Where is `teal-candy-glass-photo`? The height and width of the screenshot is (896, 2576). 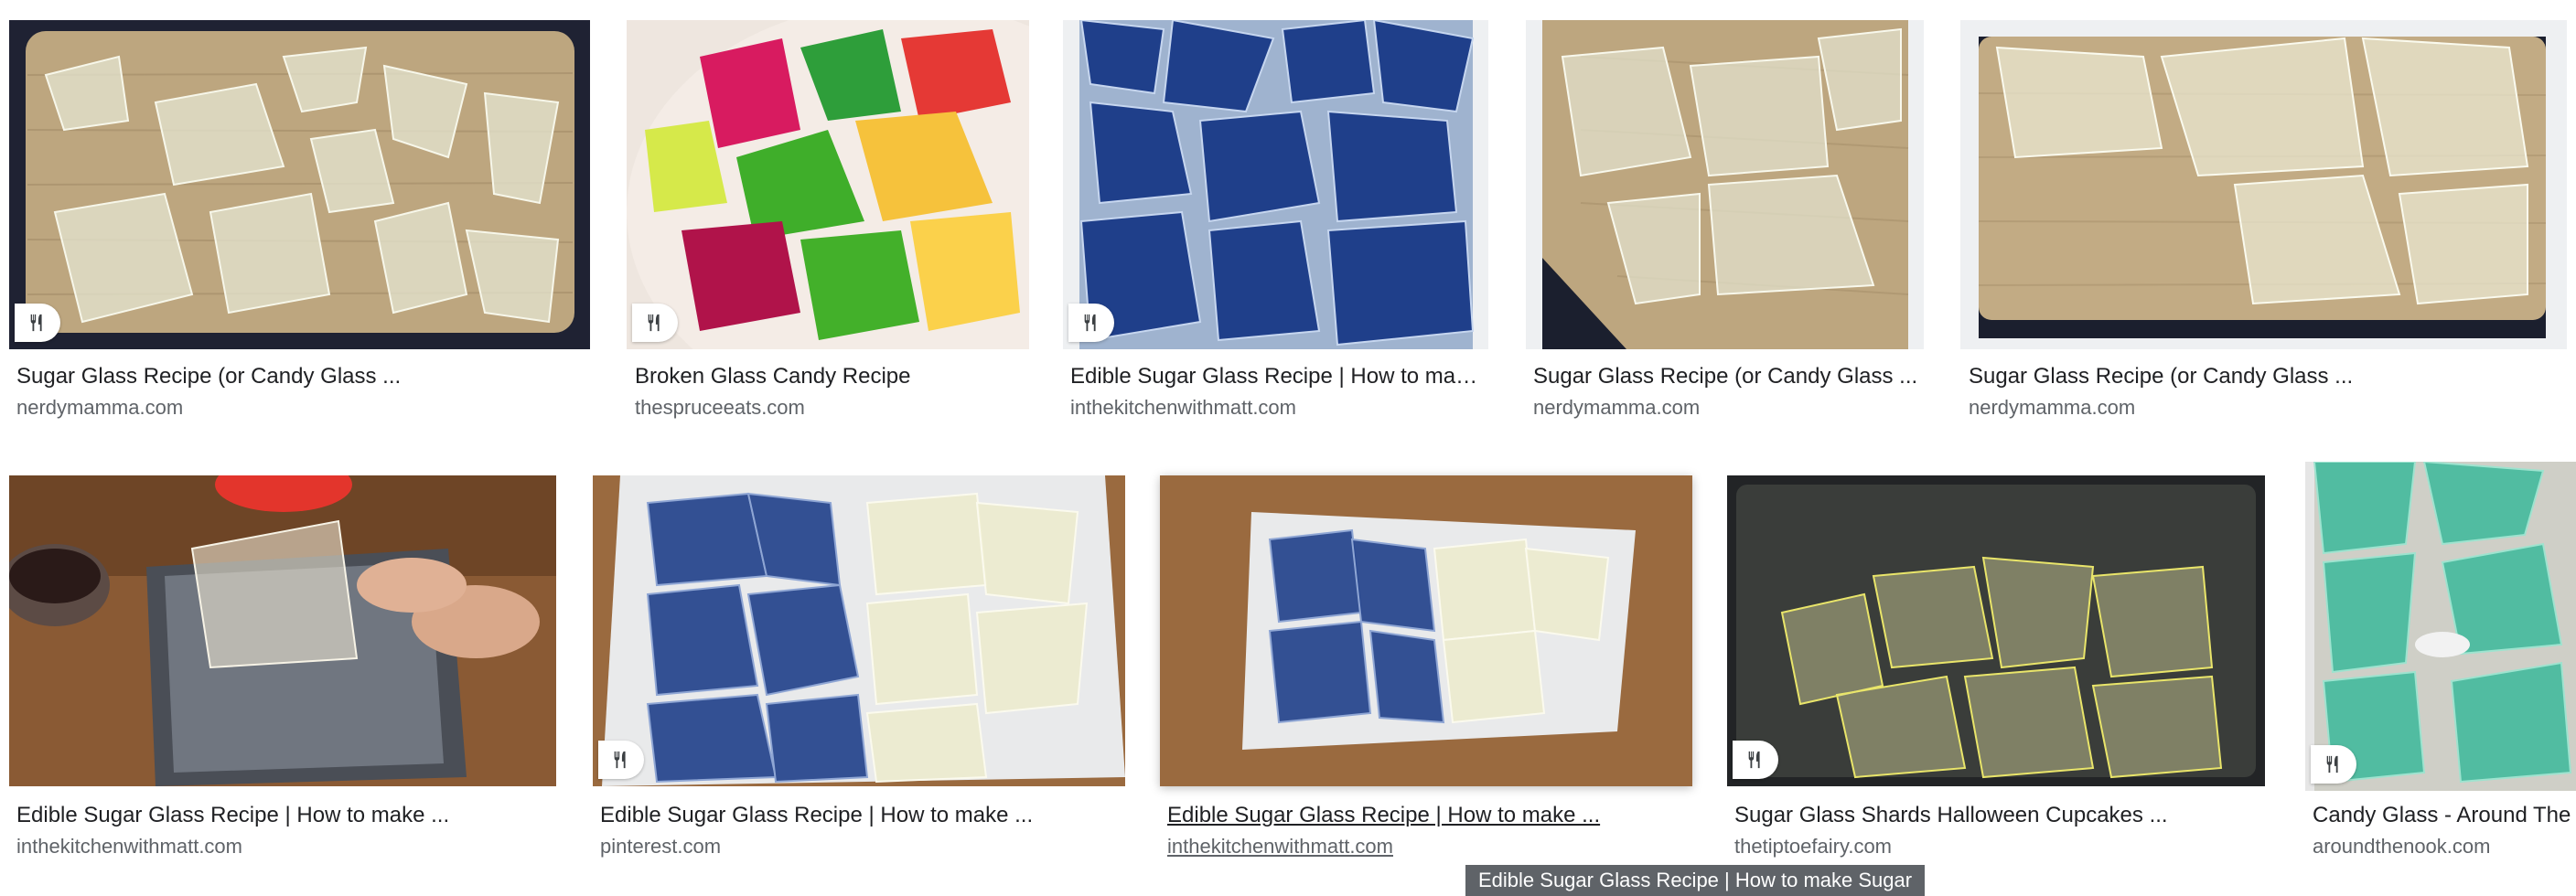 teal-candy-glass-photo is located at coordinates (2441, 626).